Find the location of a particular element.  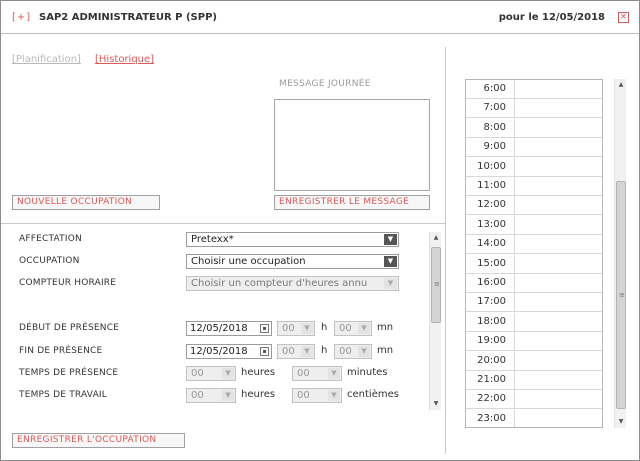

presence-hours-value: 00 is located at coordinates (197, 373).